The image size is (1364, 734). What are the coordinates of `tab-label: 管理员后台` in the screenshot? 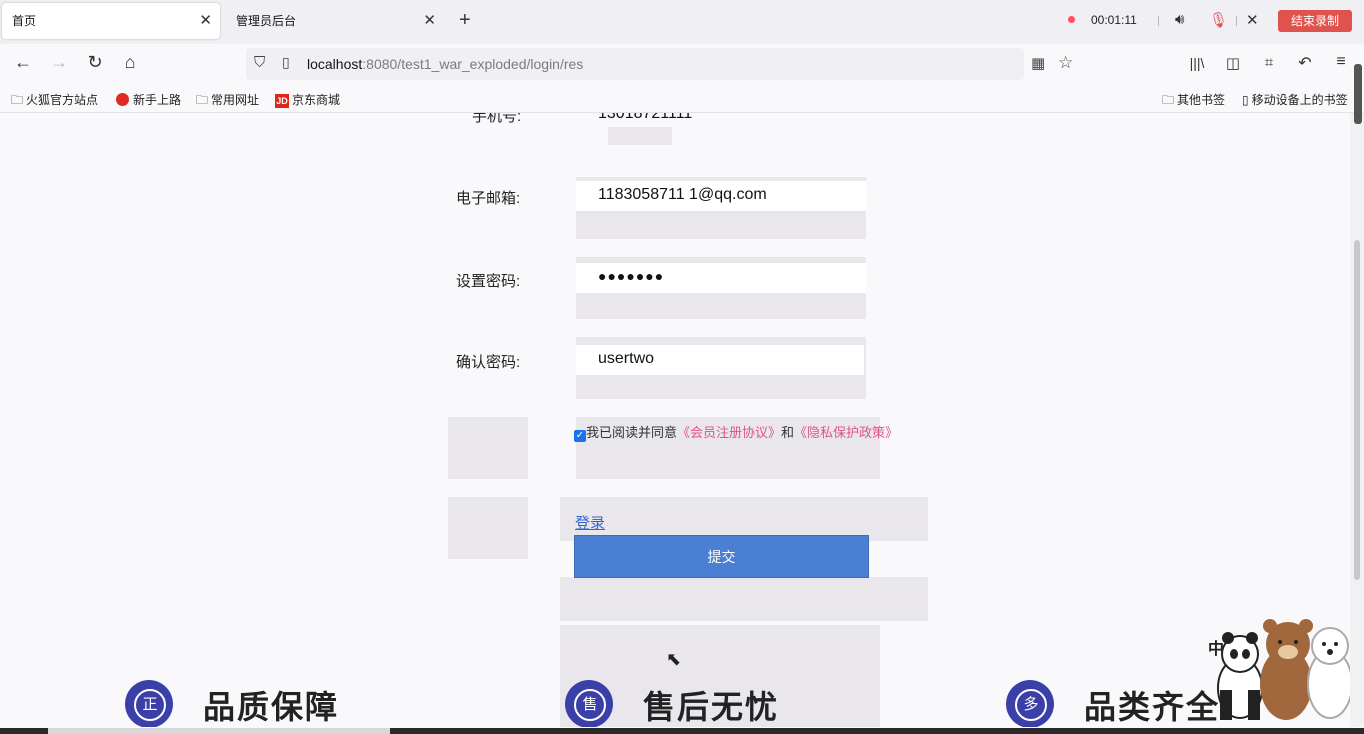 It's located at (266, 21).